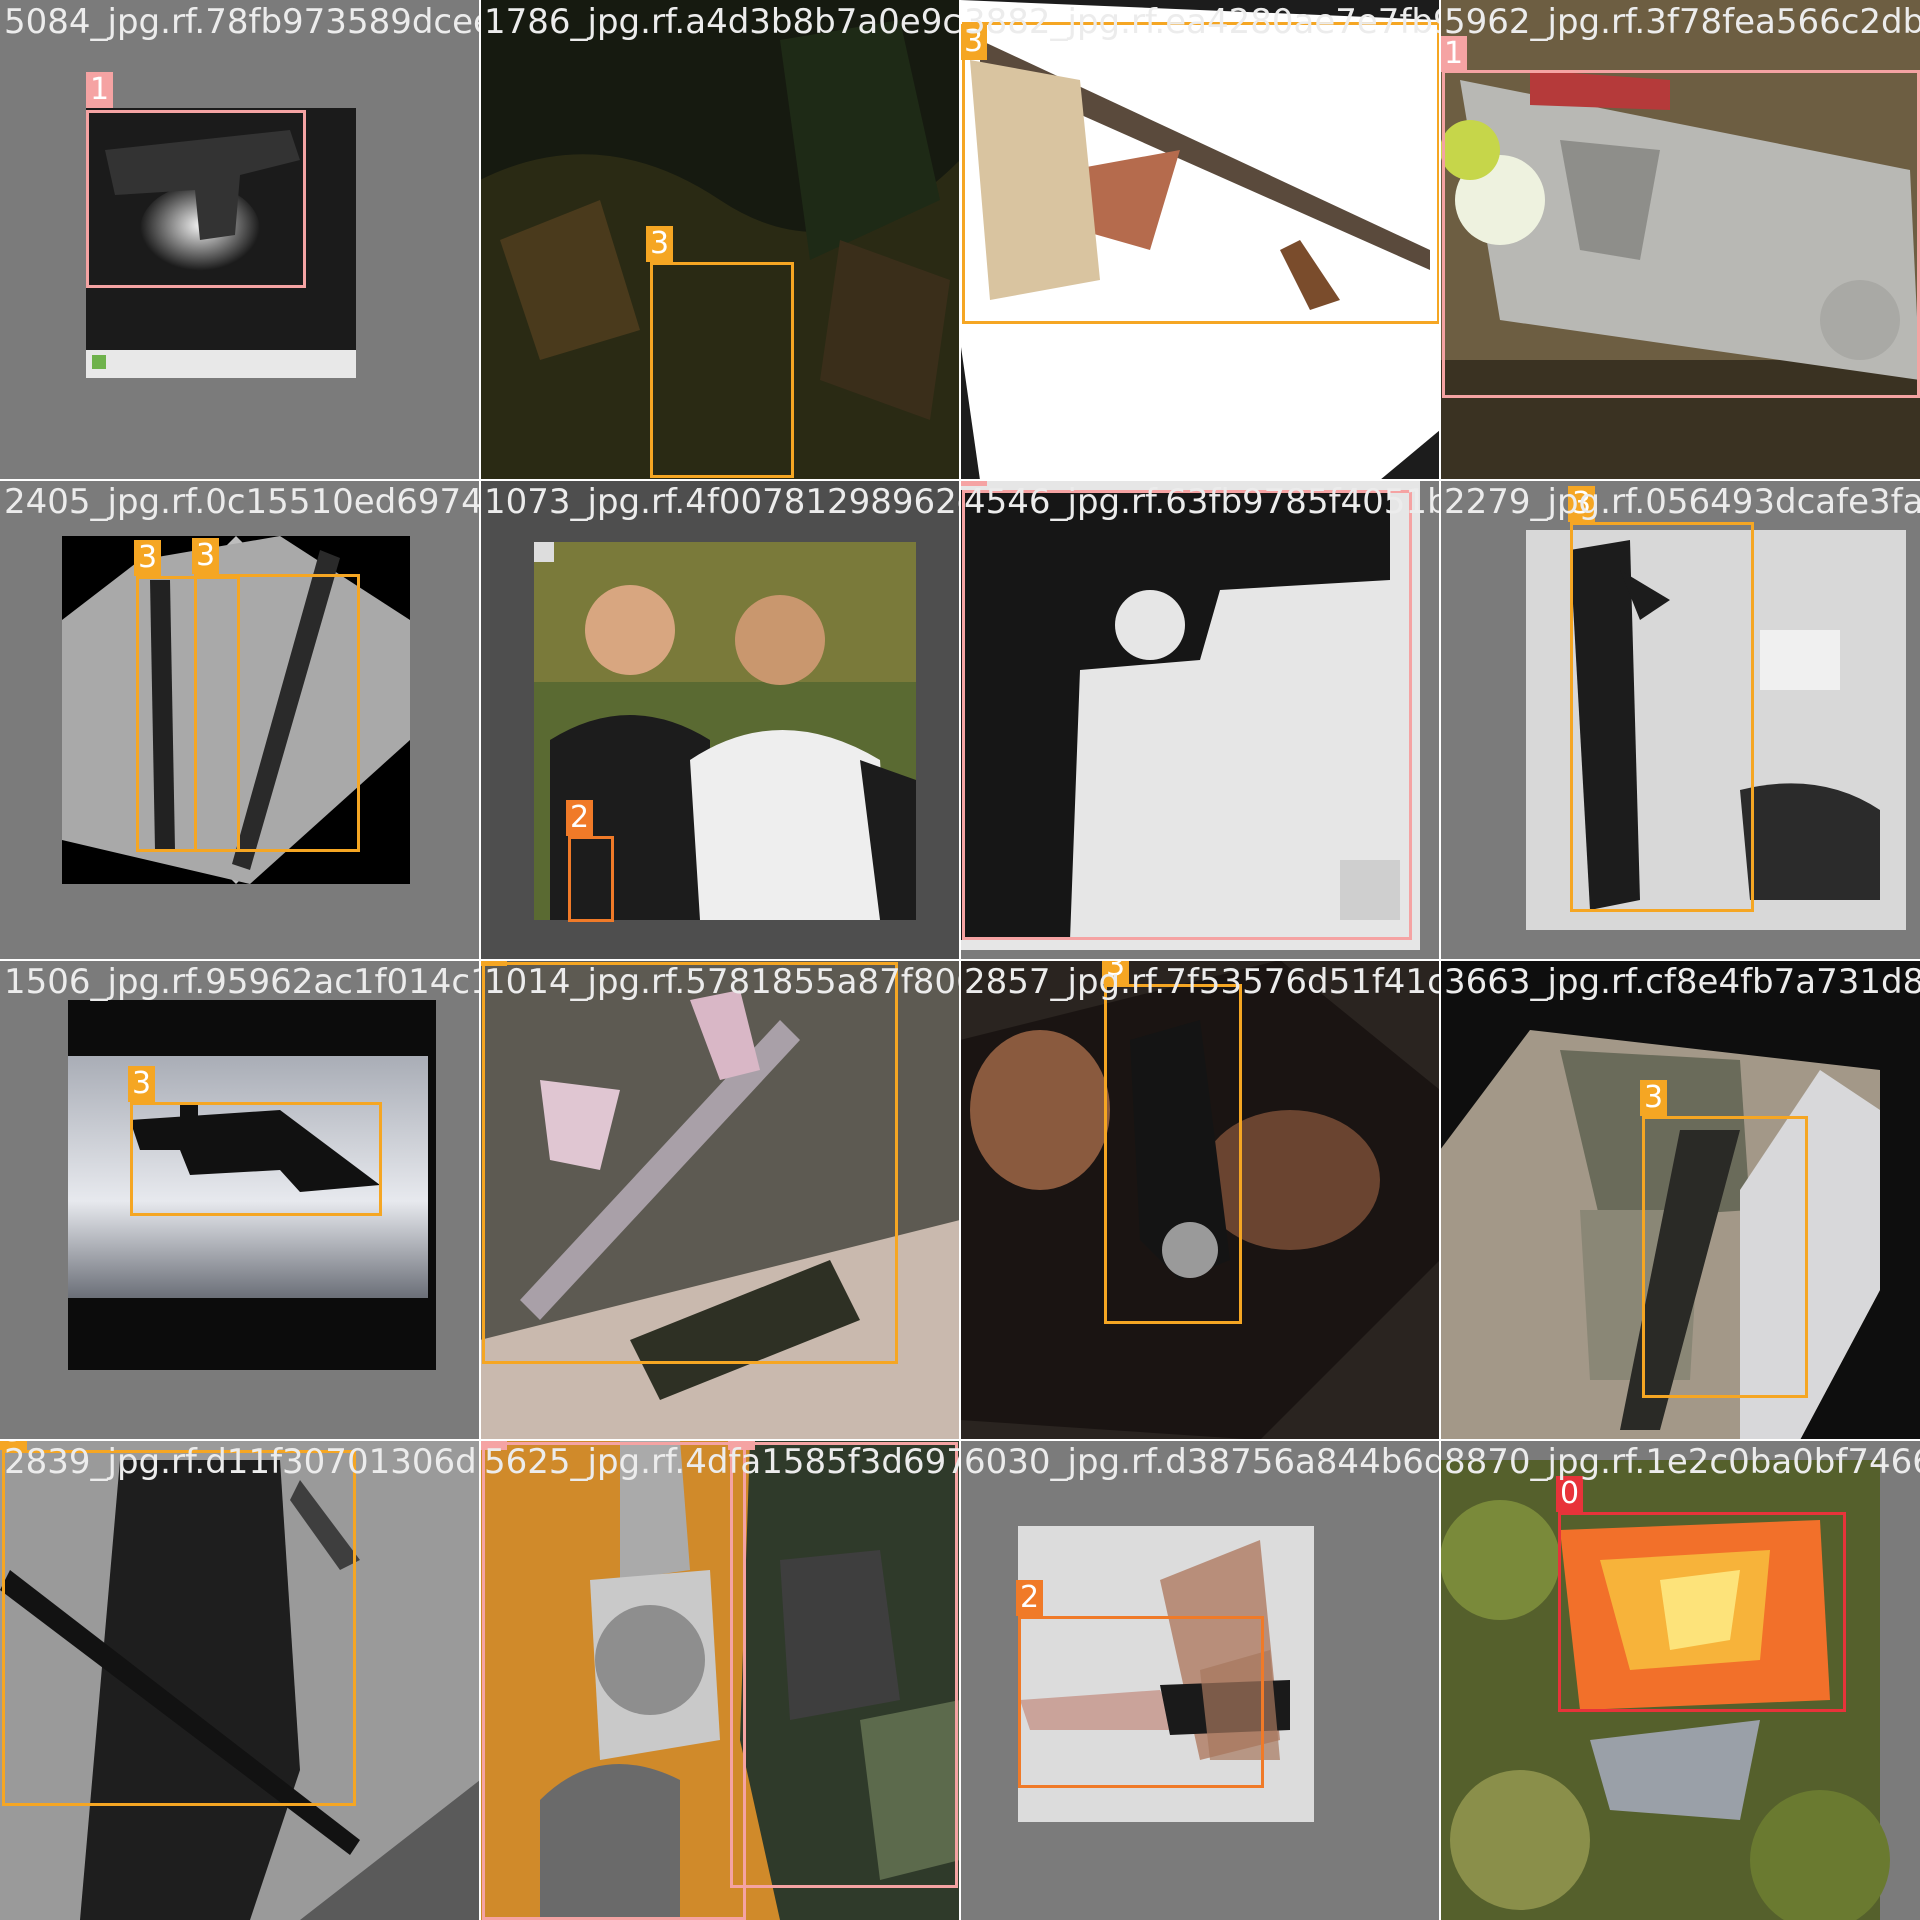 Image resolution: width=1920 pixels, height=1920 pixels. I want to click on filename-label: 2279_jpg.rf.056493dcafe3fa404, so click(1682, 502).